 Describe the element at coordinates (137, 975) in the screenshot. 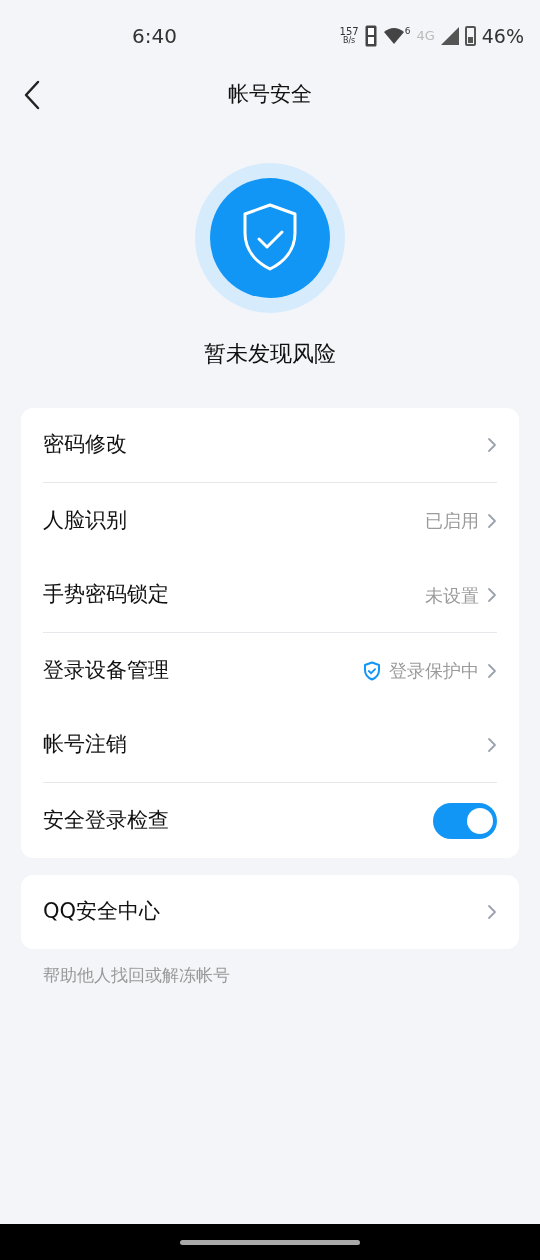

I see `hint-text: 帮助他人找回或解冻帐号` at that location.